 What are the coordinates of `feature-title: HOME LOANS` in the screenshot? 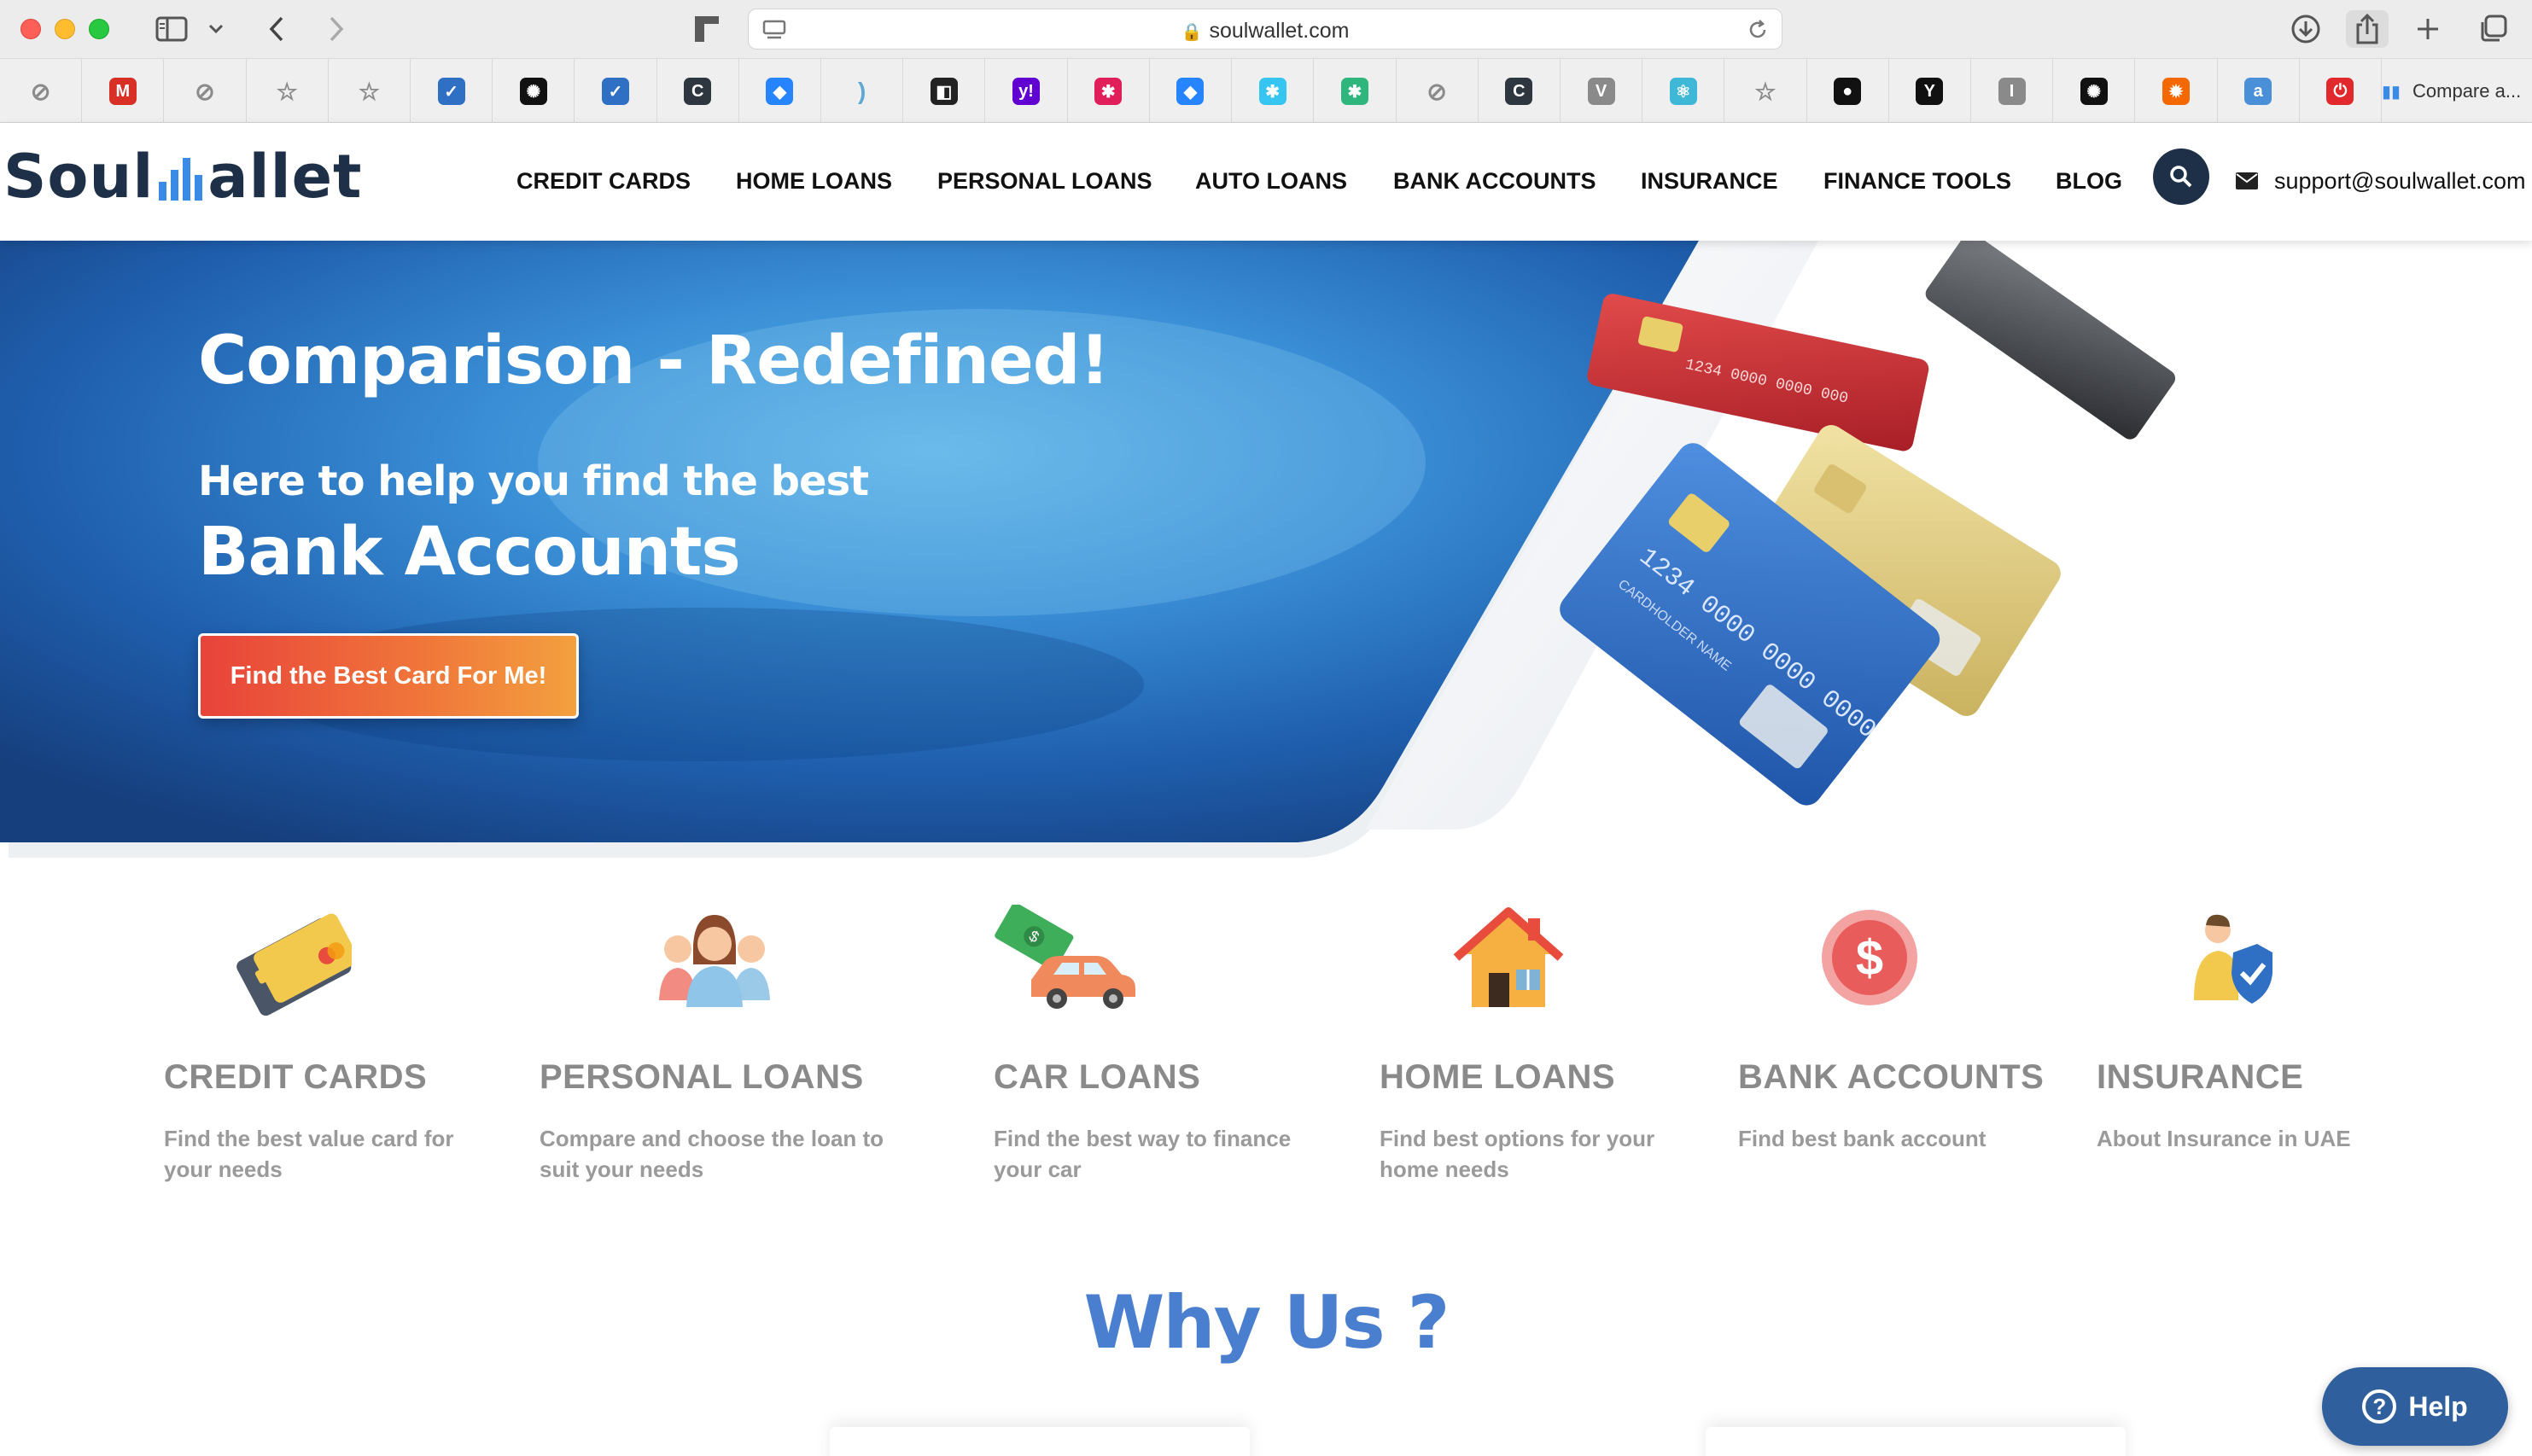 It's located at (1498, 1077).